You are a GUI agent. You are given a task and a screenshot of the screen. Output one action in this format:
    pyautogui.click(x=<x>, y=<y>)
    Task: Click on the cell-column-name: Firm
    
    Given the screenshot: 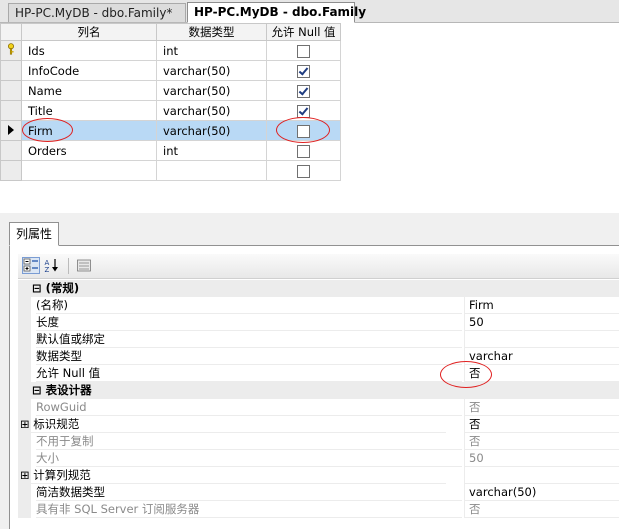 What is the action you would take?
    pyautogui.click(x=89, y=130)
    